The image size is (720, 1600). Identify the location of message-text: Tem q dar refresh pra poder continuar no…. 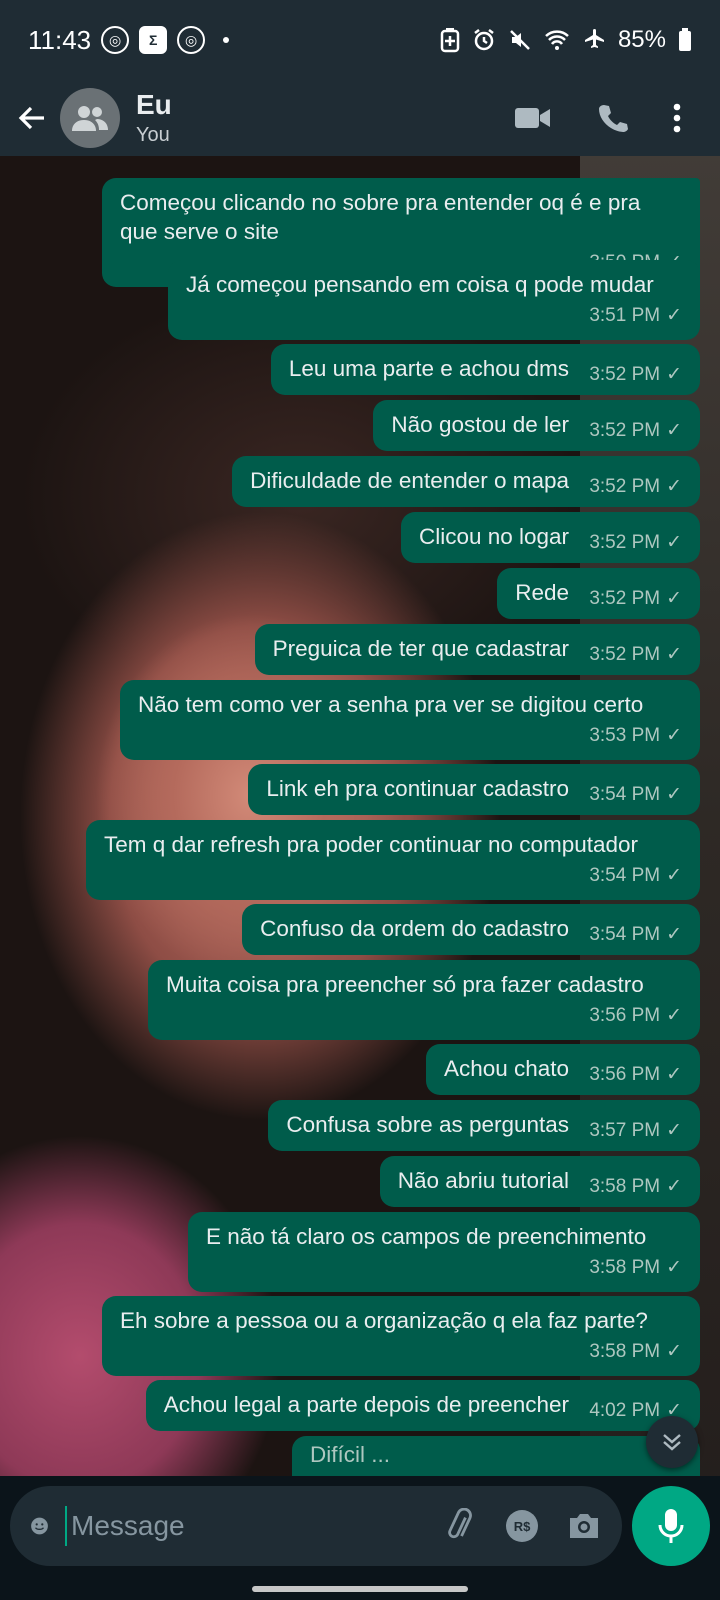
(371, 844).